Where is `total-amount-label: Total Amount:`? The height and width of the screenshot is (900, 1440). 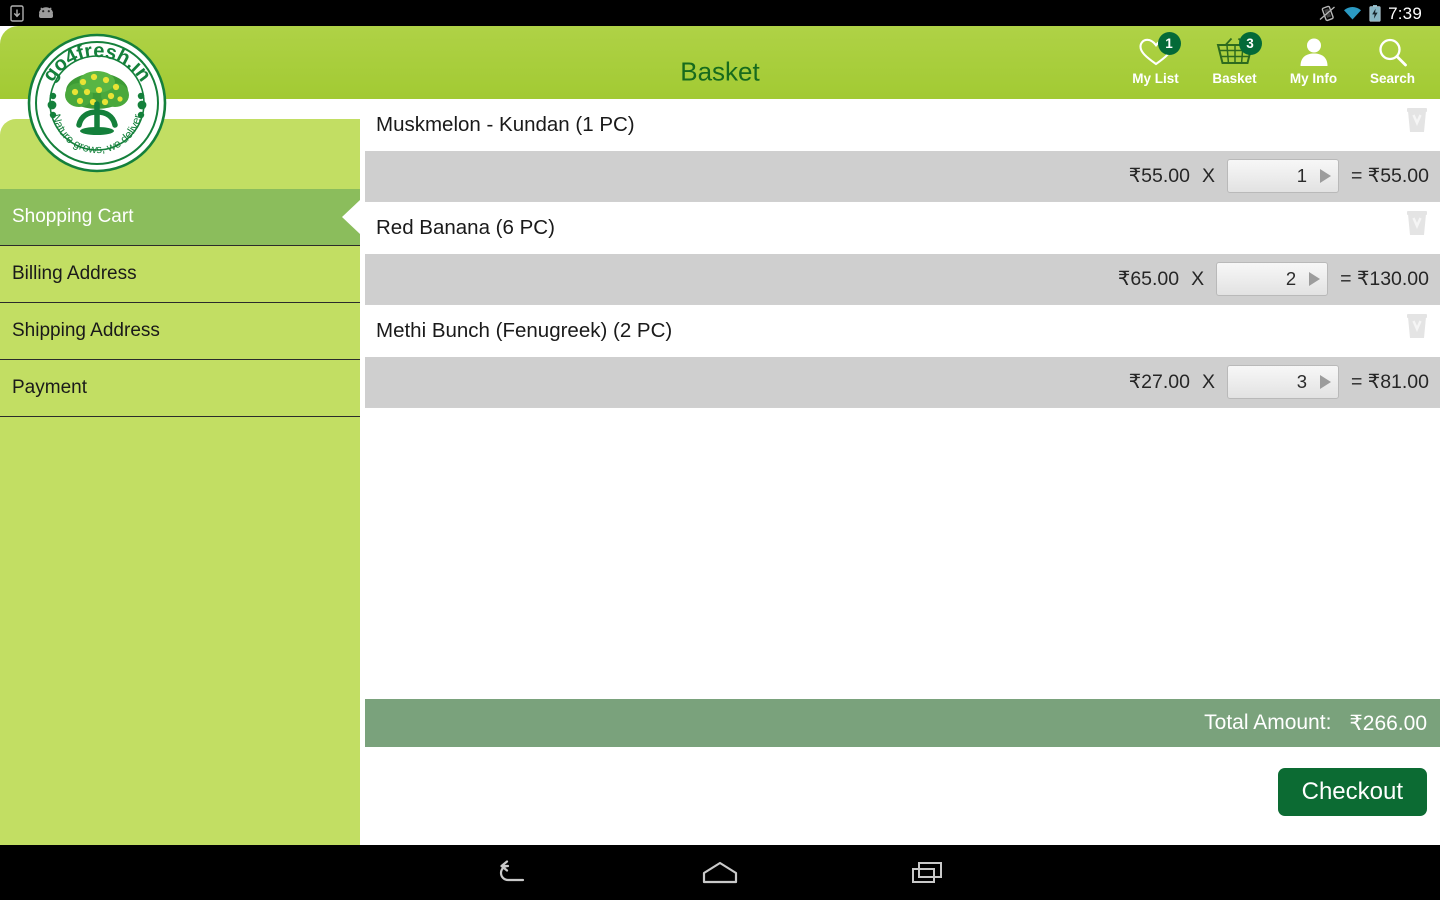 total-amount-label: Total Amount: is located at coordinates (1268, 722).